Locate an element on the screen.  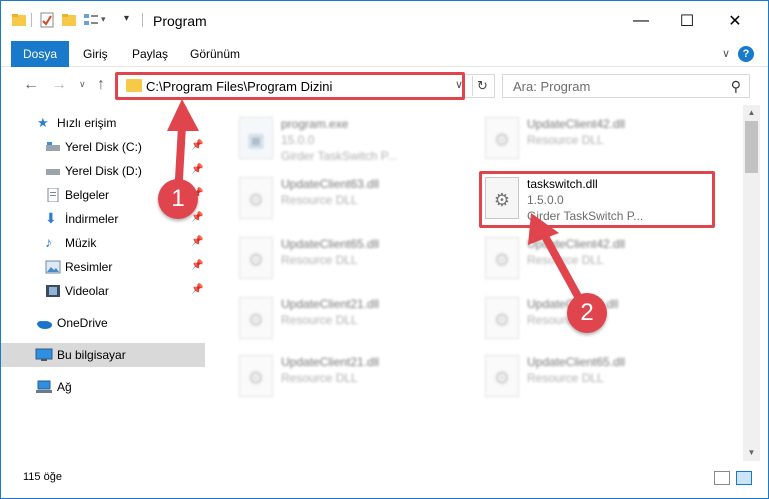
step-badge-1: 1 is located at coordinates (178, 199).